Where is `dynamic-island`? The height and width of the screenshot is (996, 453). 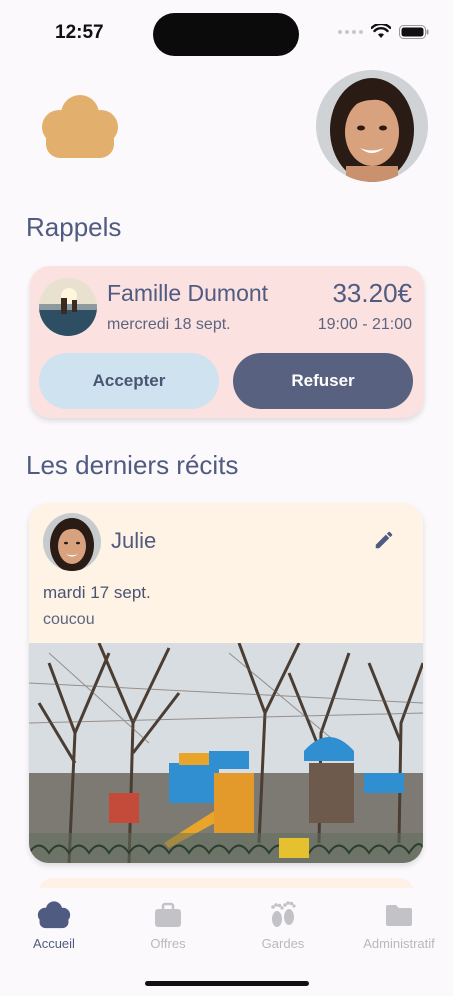
dynamic-island is located at coordinates (226, 34).